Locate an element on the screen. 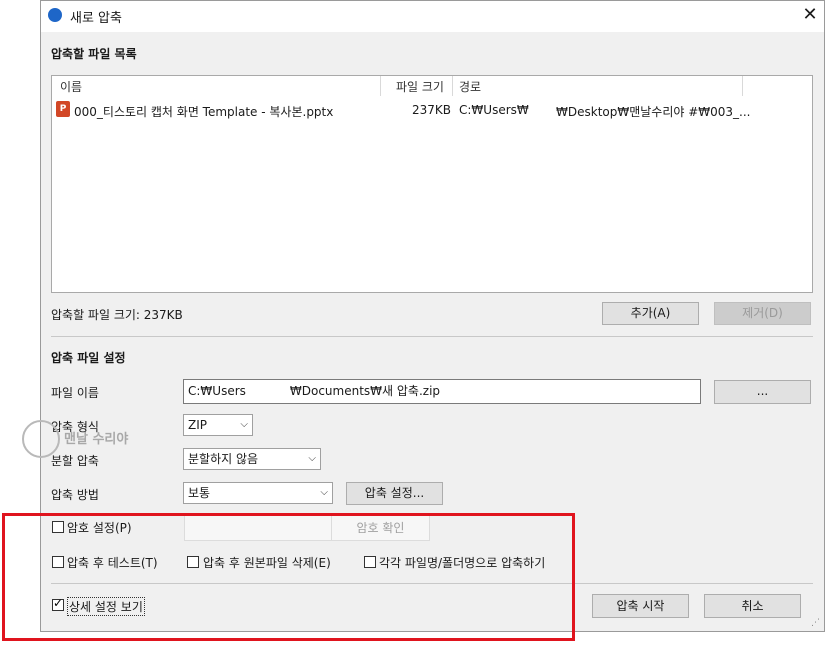 The image size is (825, 646). settings-section-title: 압축 파일 설정 is located at coordinates (88, 358).